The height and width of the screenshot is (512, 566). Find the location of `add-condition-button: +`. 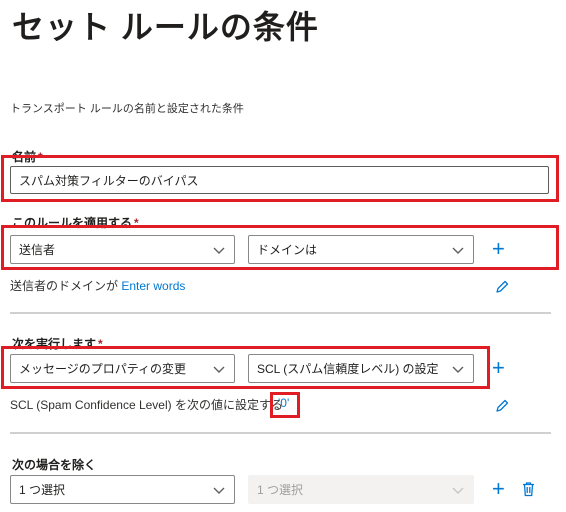

add-condition-button: + is located at coordinates (498, 249).